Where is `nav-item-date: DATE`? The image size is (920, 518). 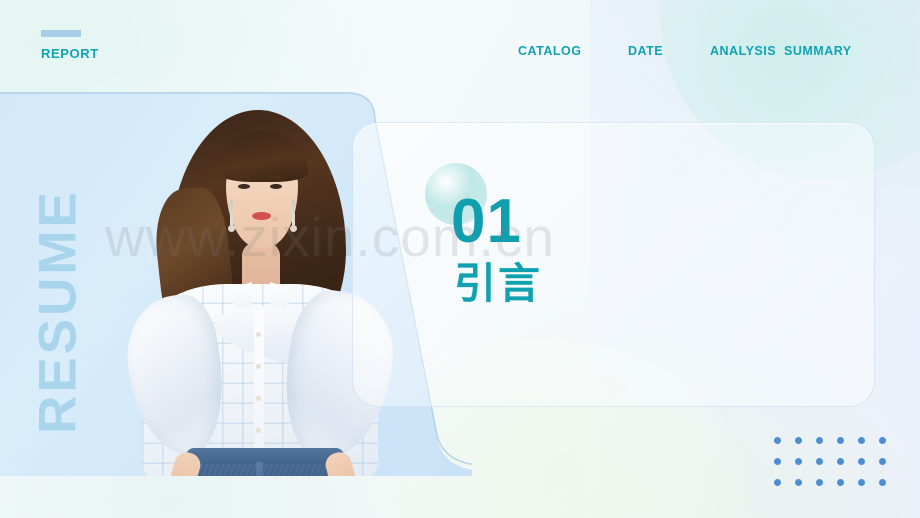 nav-item-date: DATE is located at coordinates (669, 51).